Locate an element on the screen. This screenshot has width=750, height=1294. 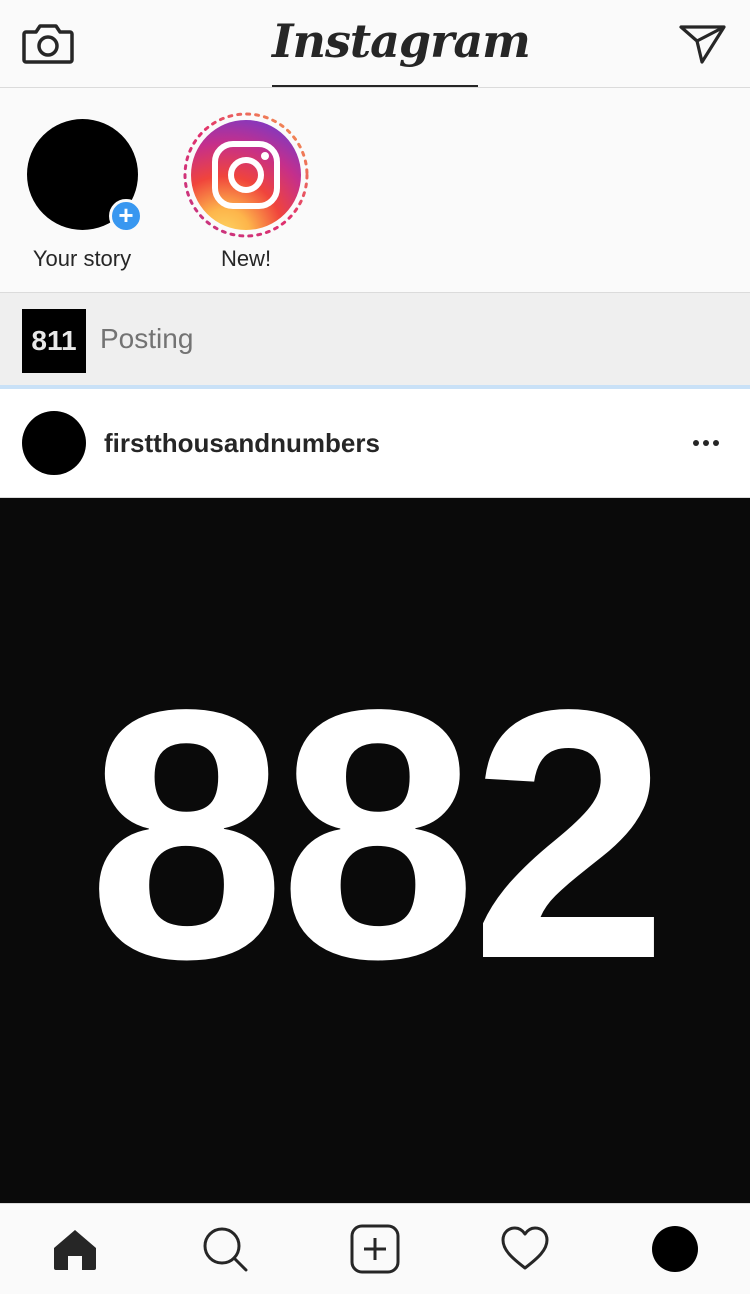
post-username: firstthousandnumbers is located at coordinates (242, 443).